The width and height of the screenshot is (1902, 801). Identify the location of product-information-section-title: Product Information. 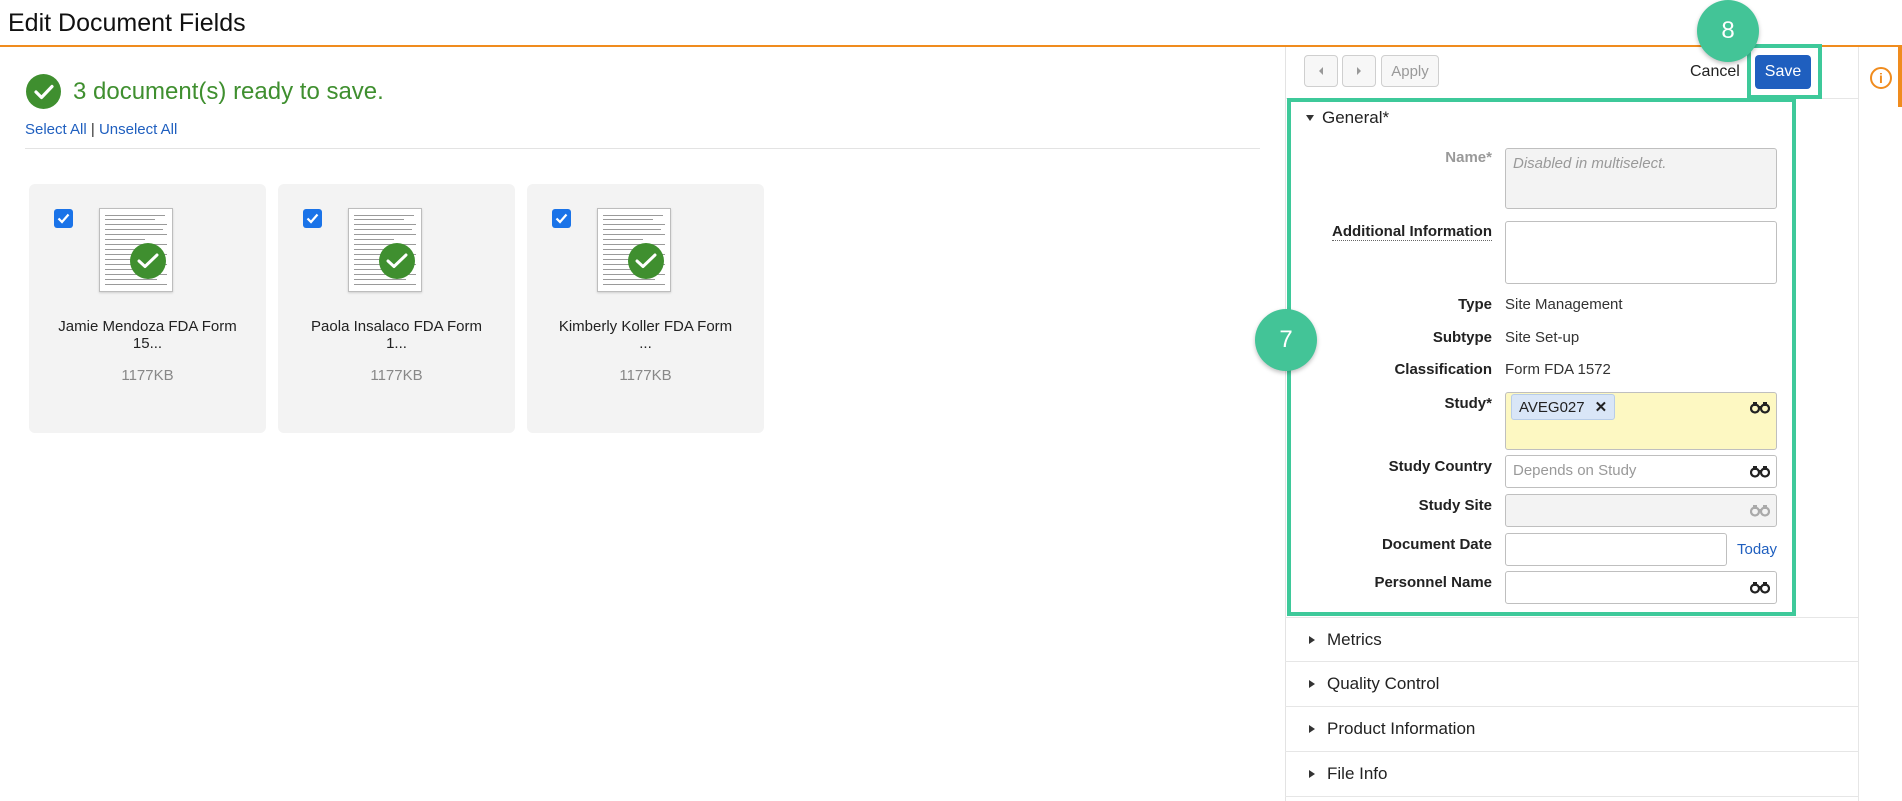
(1401, 728).